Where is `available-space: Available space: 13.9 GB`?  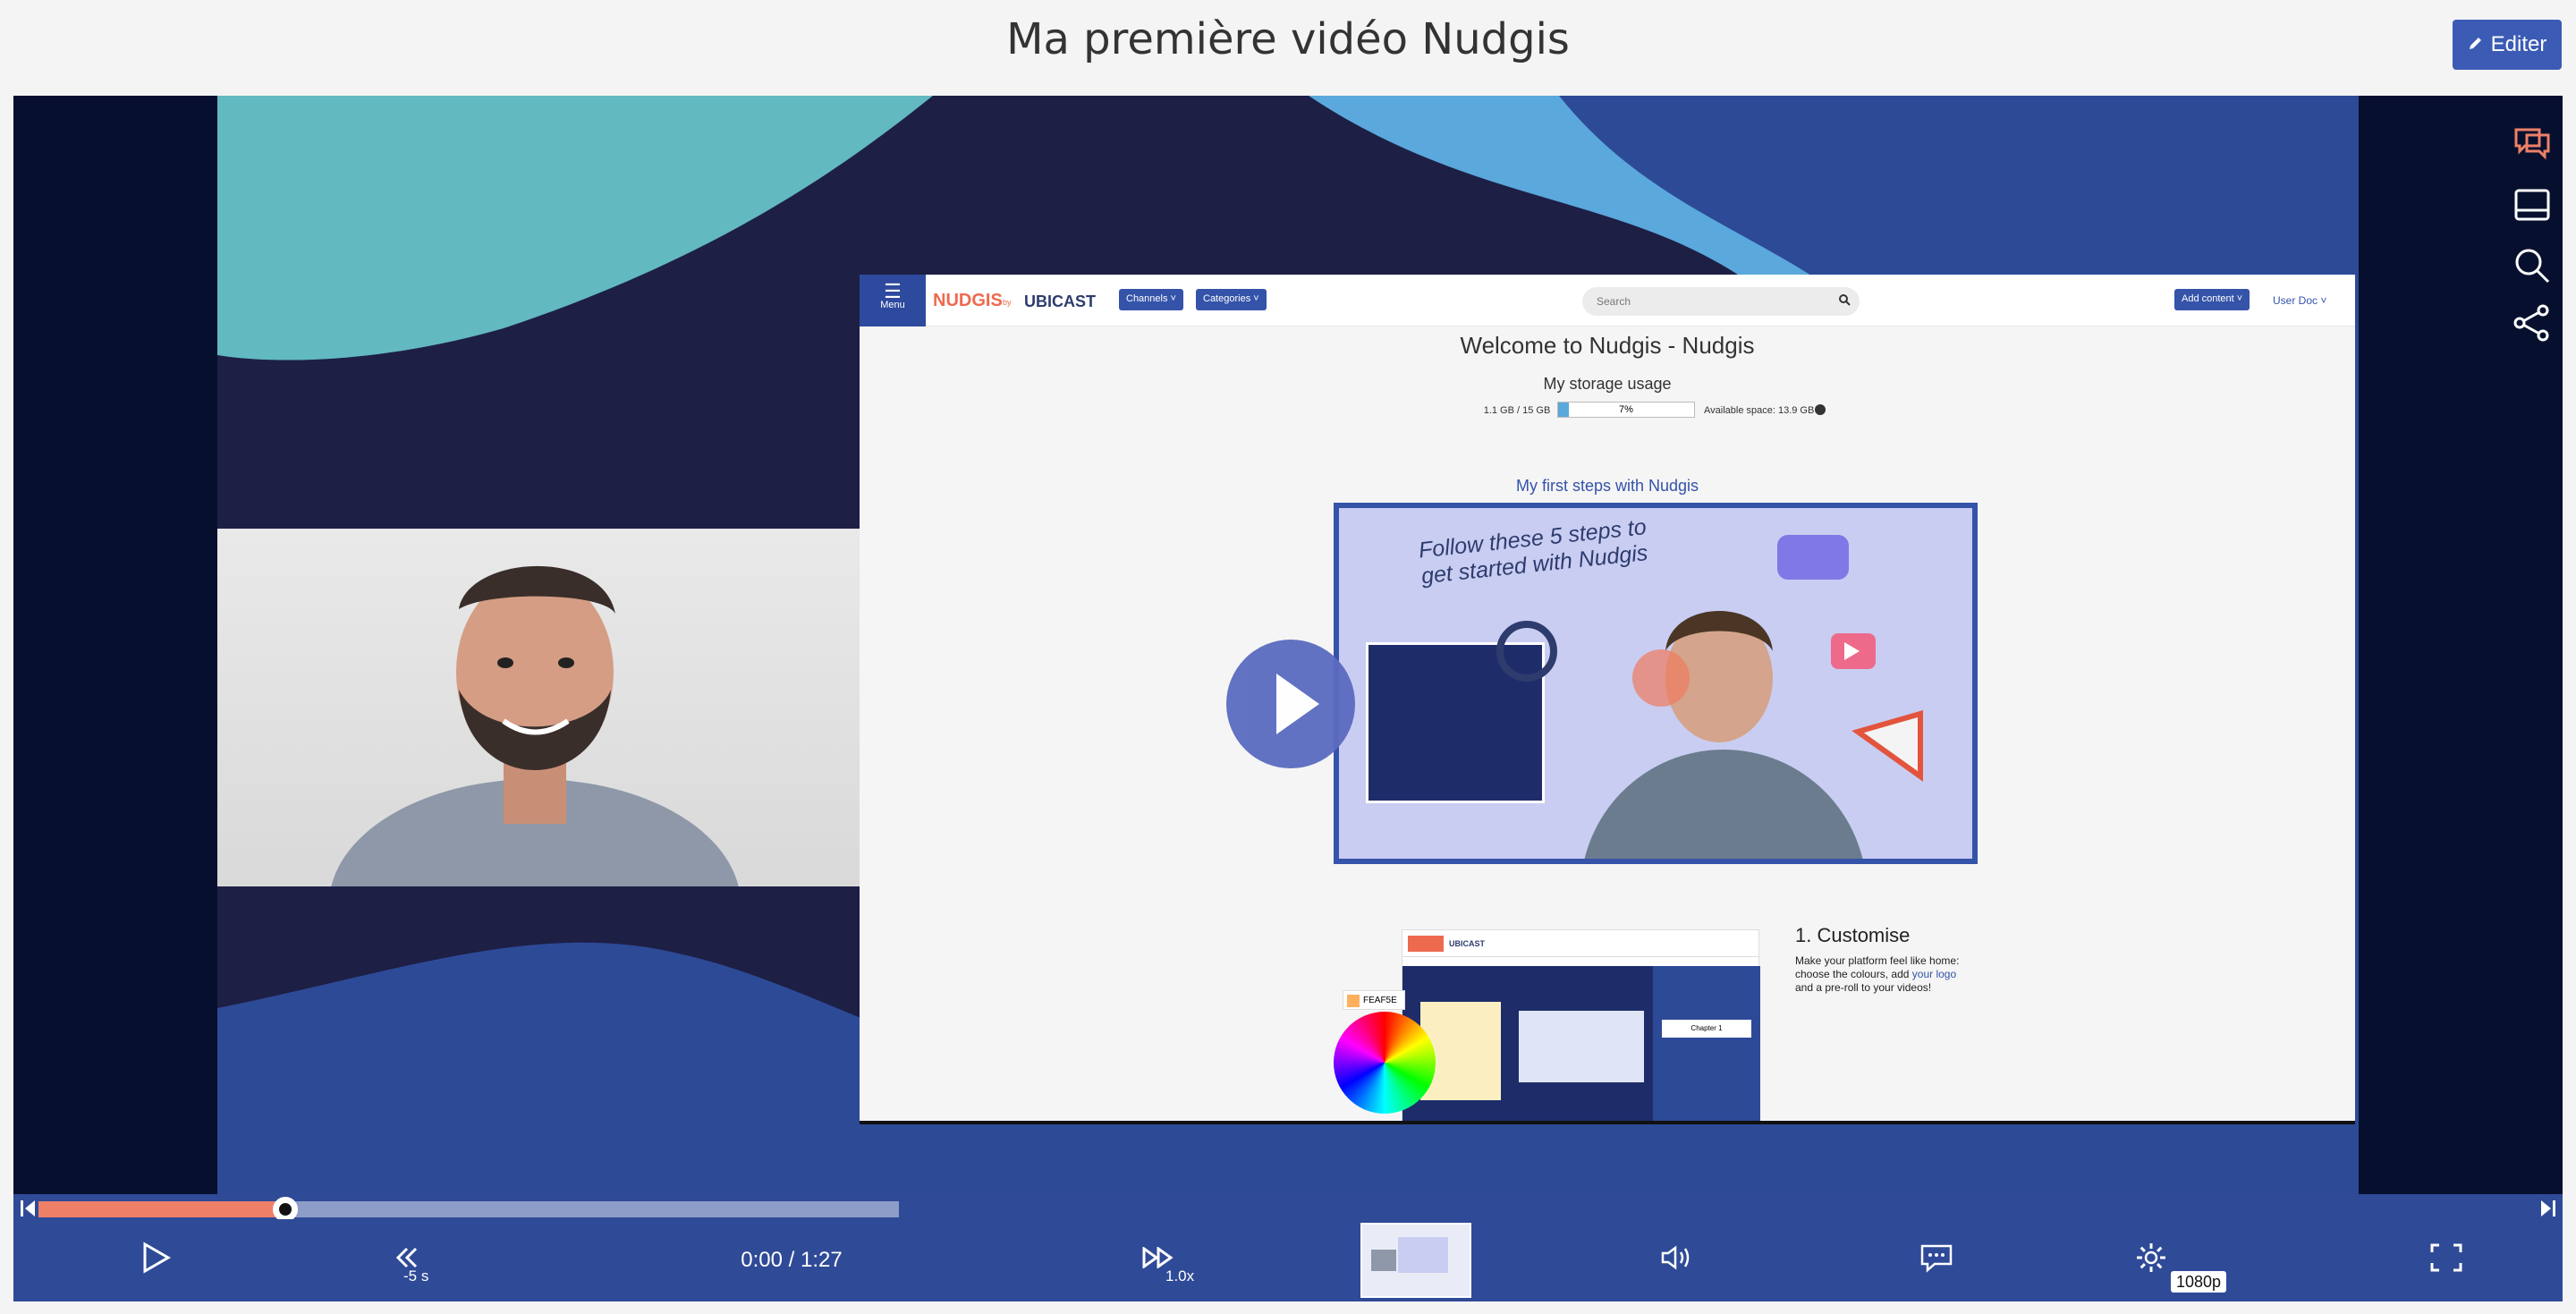
available-space: Available space: 13.9 GB is located at coordinates (1759, 411).